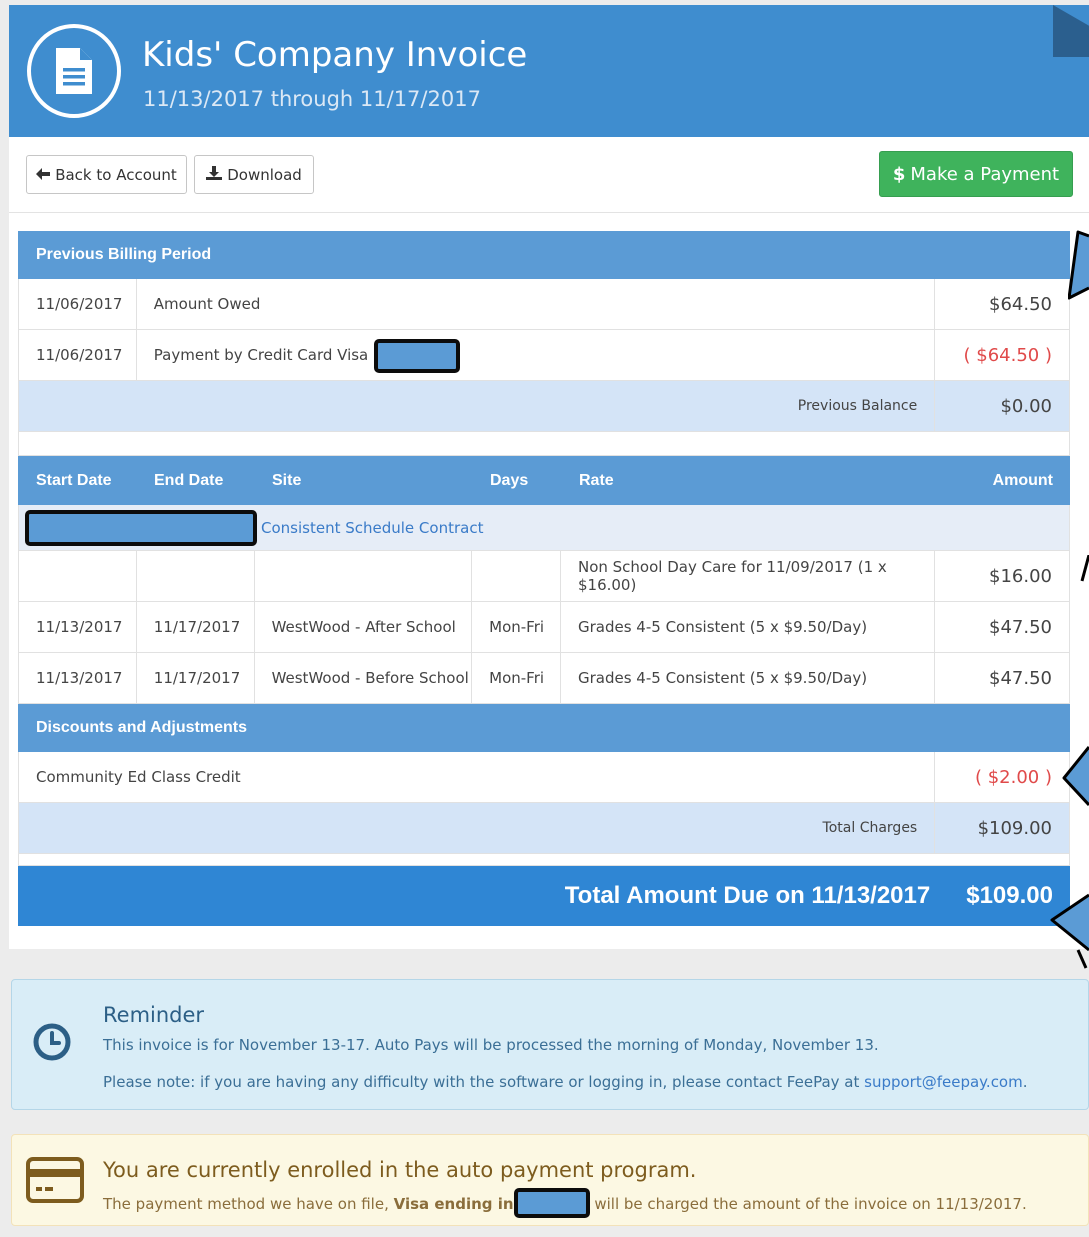  What do you see at coordinates (417, 356) in the screenshot?
I see `redacted-card-number` at bounding box center [417, 356].